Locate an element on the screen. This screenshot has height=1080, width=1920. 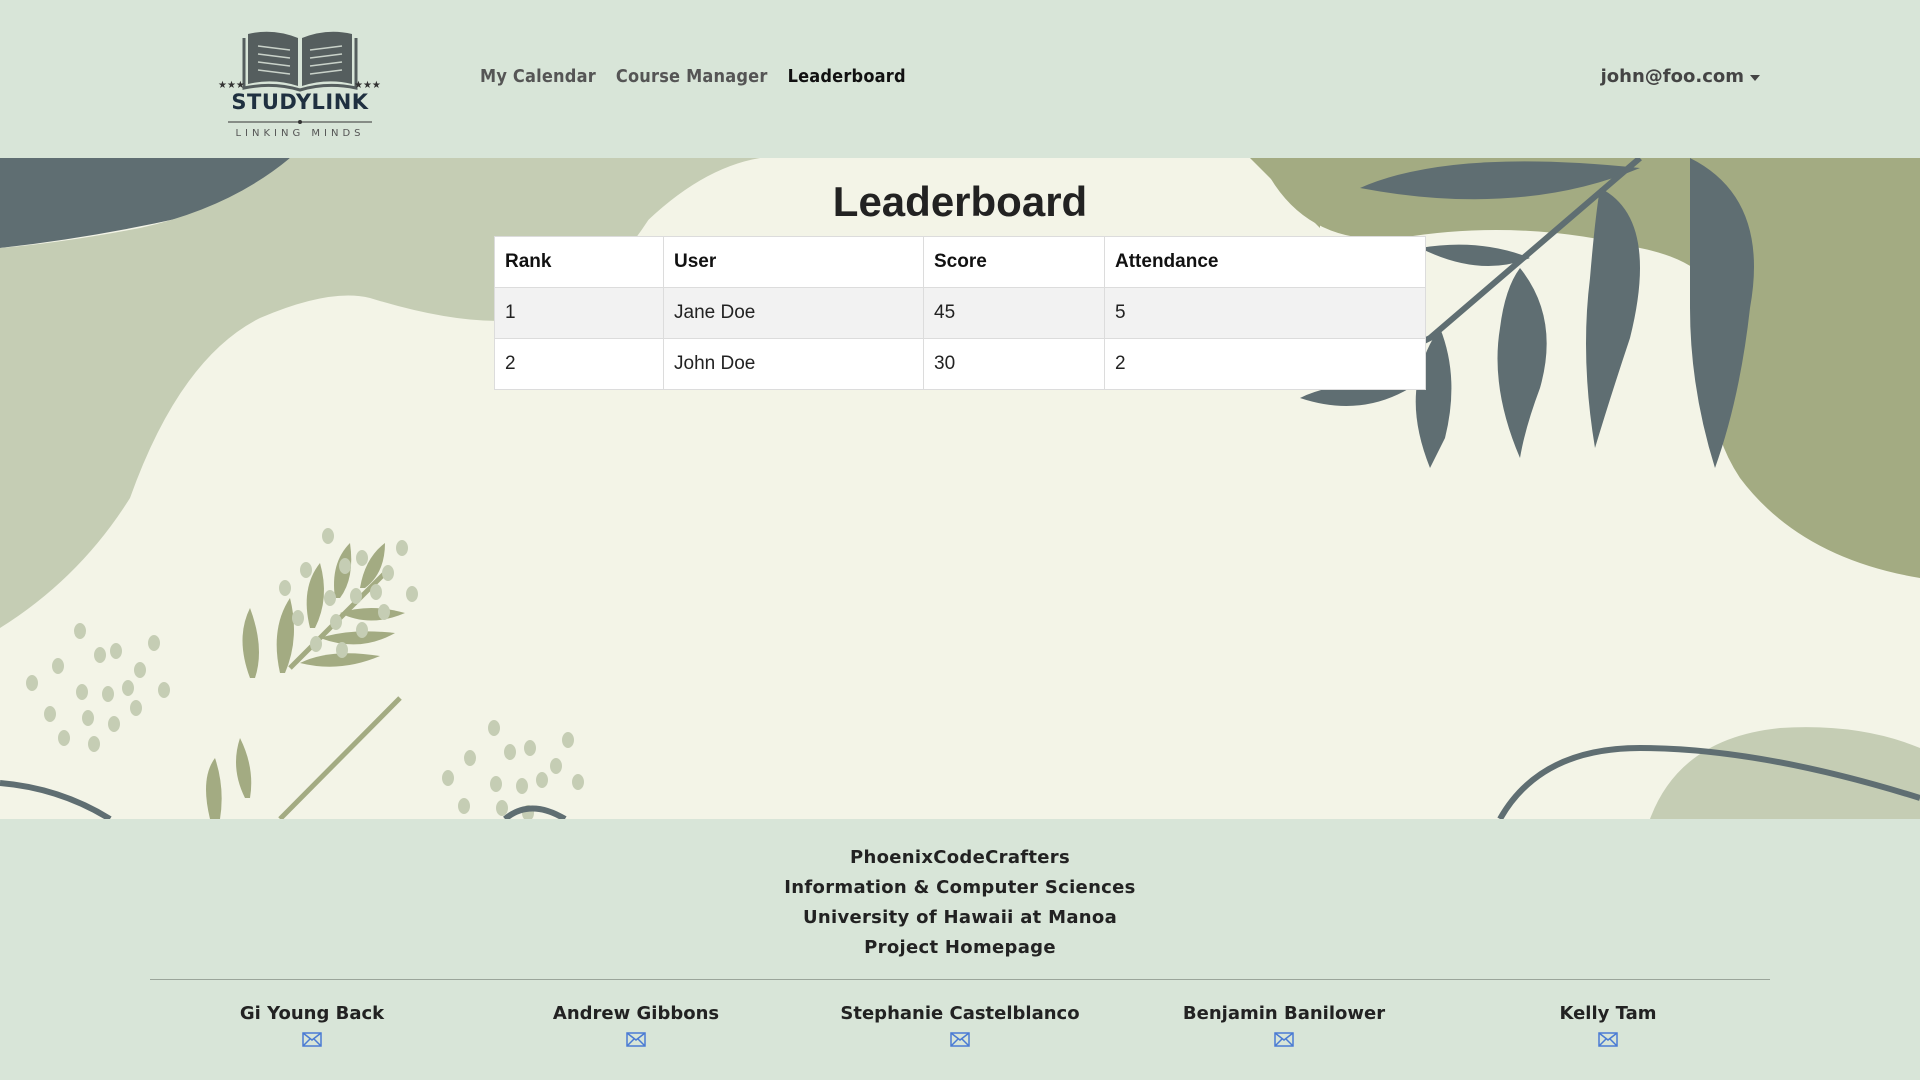
footer-divider is located at coordinates (960, 979).